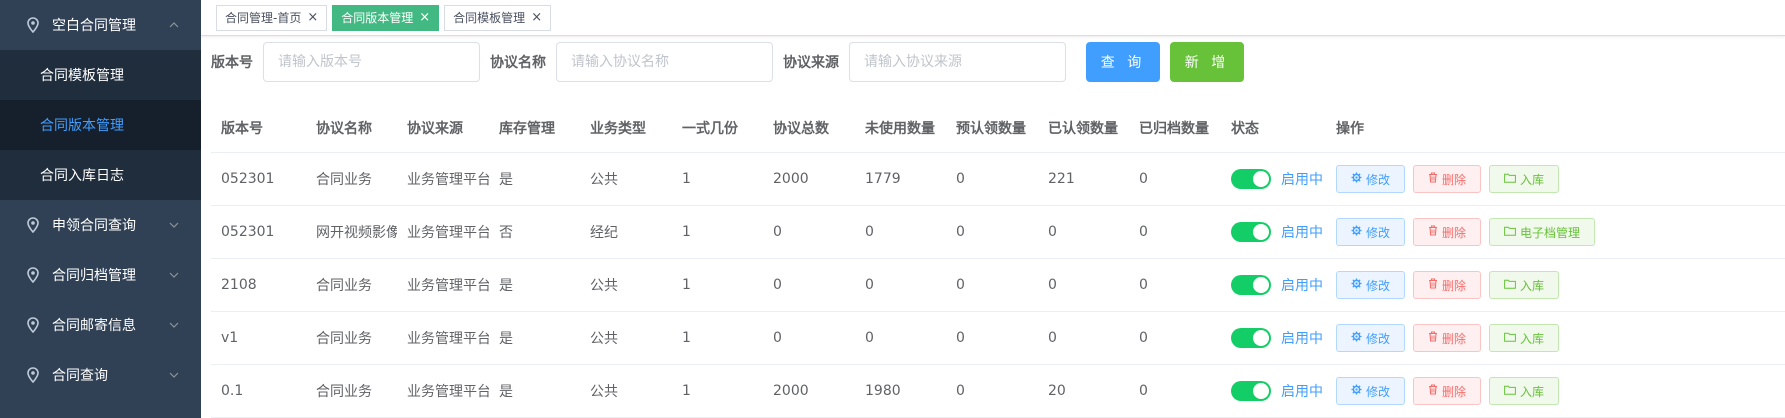 The width and height of the screenshot is (1785, 418). Describe the element at coordinates (174, 225) in the screenshot. I see `chevron-down-icon` at that location.